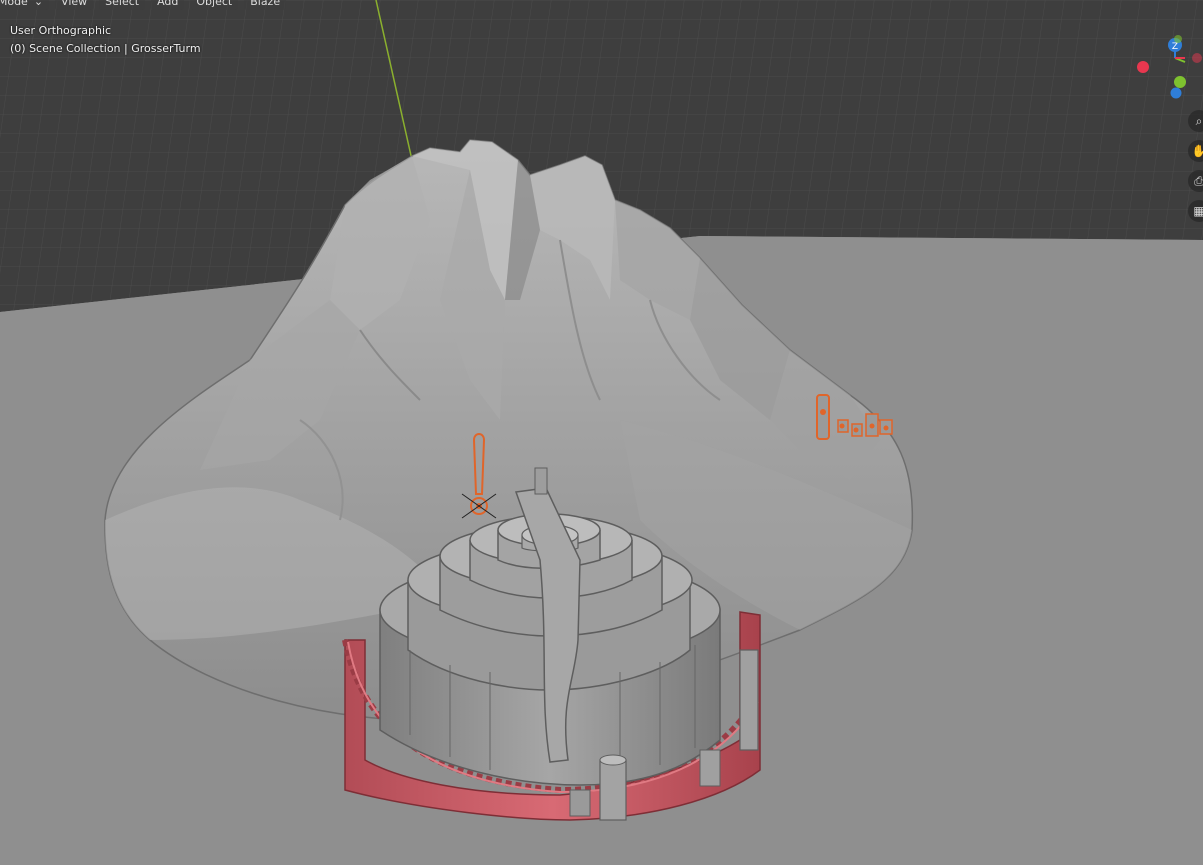 The height and width of the screenshot is (865, 1203). Describe the element at coordinates (1195, 211) in the screenshot. I see `grid-icon: ▦` at that location.